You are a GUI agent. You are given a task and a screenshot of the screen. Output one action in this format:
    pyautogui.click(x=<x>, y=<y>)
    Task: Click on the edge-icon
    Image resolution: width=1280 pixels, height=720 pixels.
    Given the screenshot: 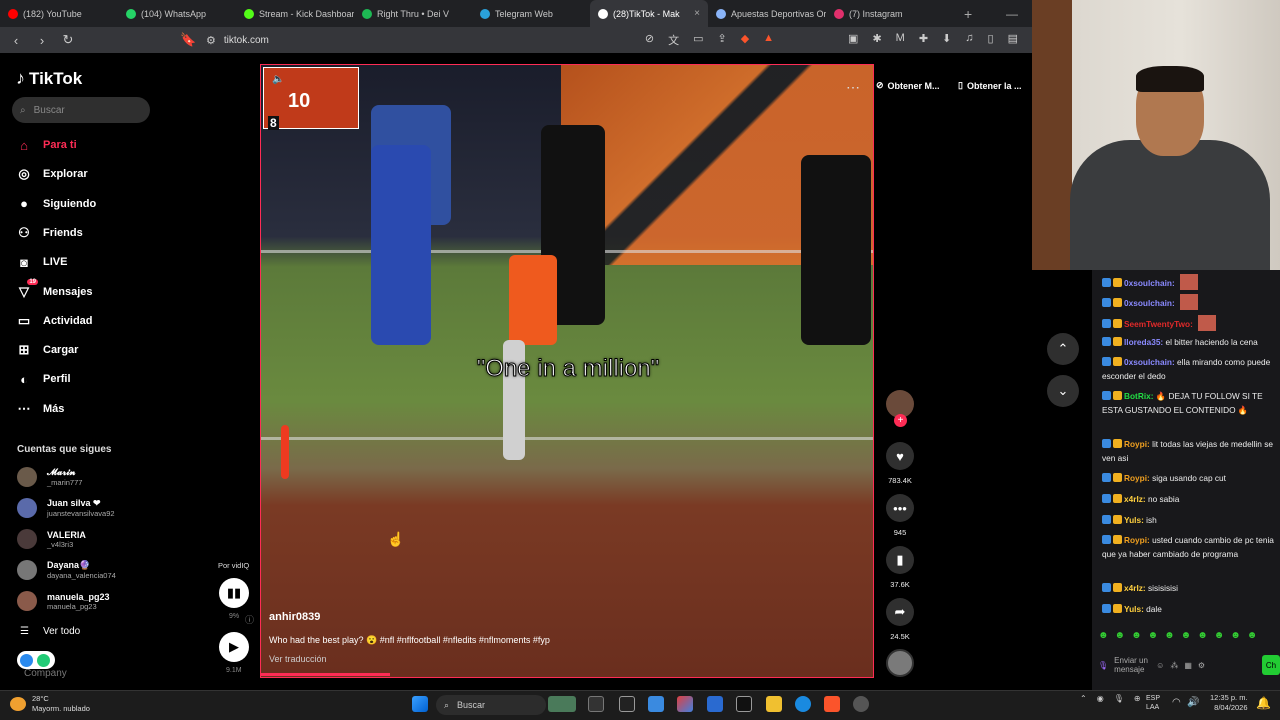 What is the action you would take?
    pyautogui.click(x=803, y=704)
    